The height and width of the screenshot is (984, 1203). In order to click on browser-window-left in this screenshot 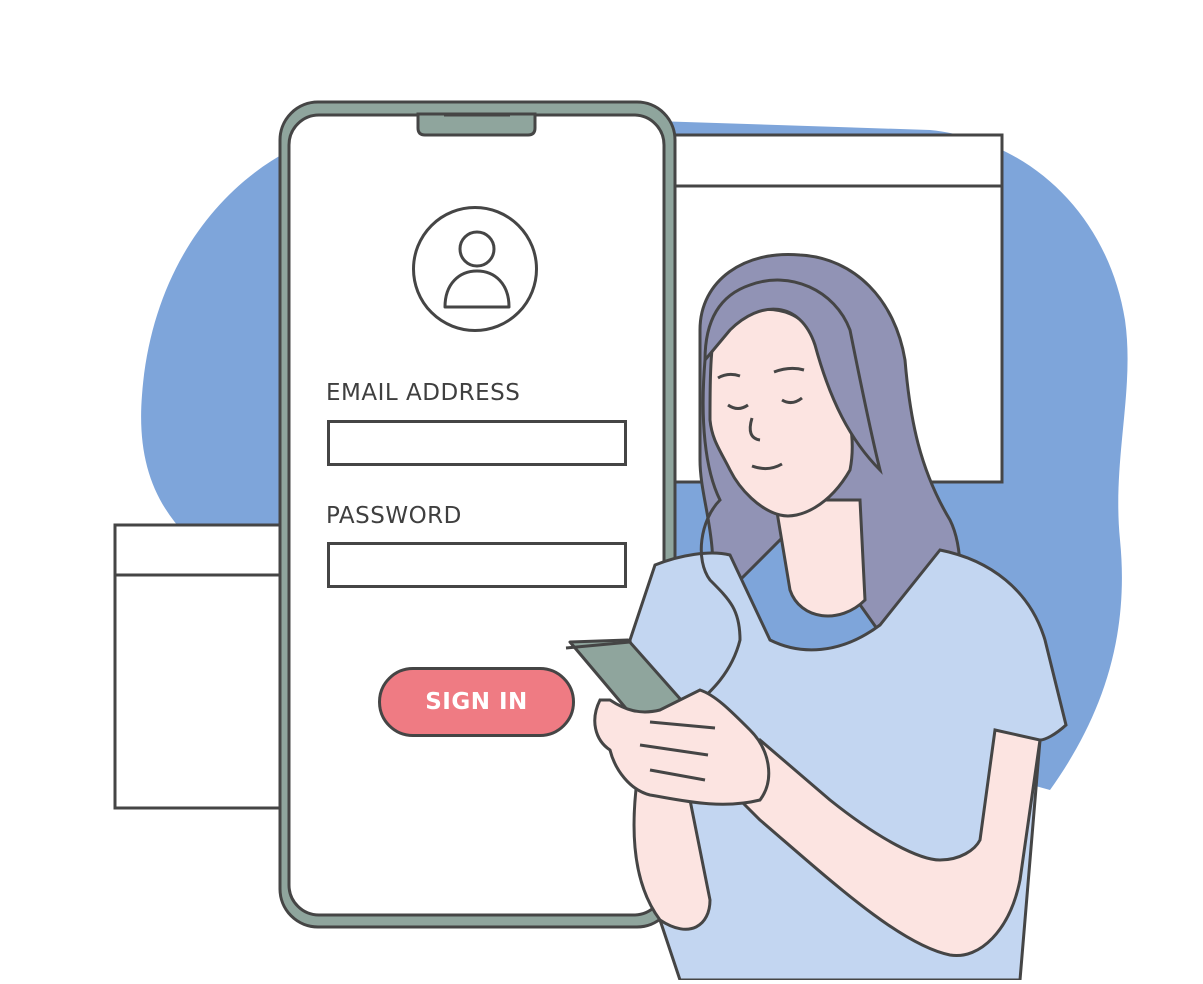, I will do `click(202, 666)`.